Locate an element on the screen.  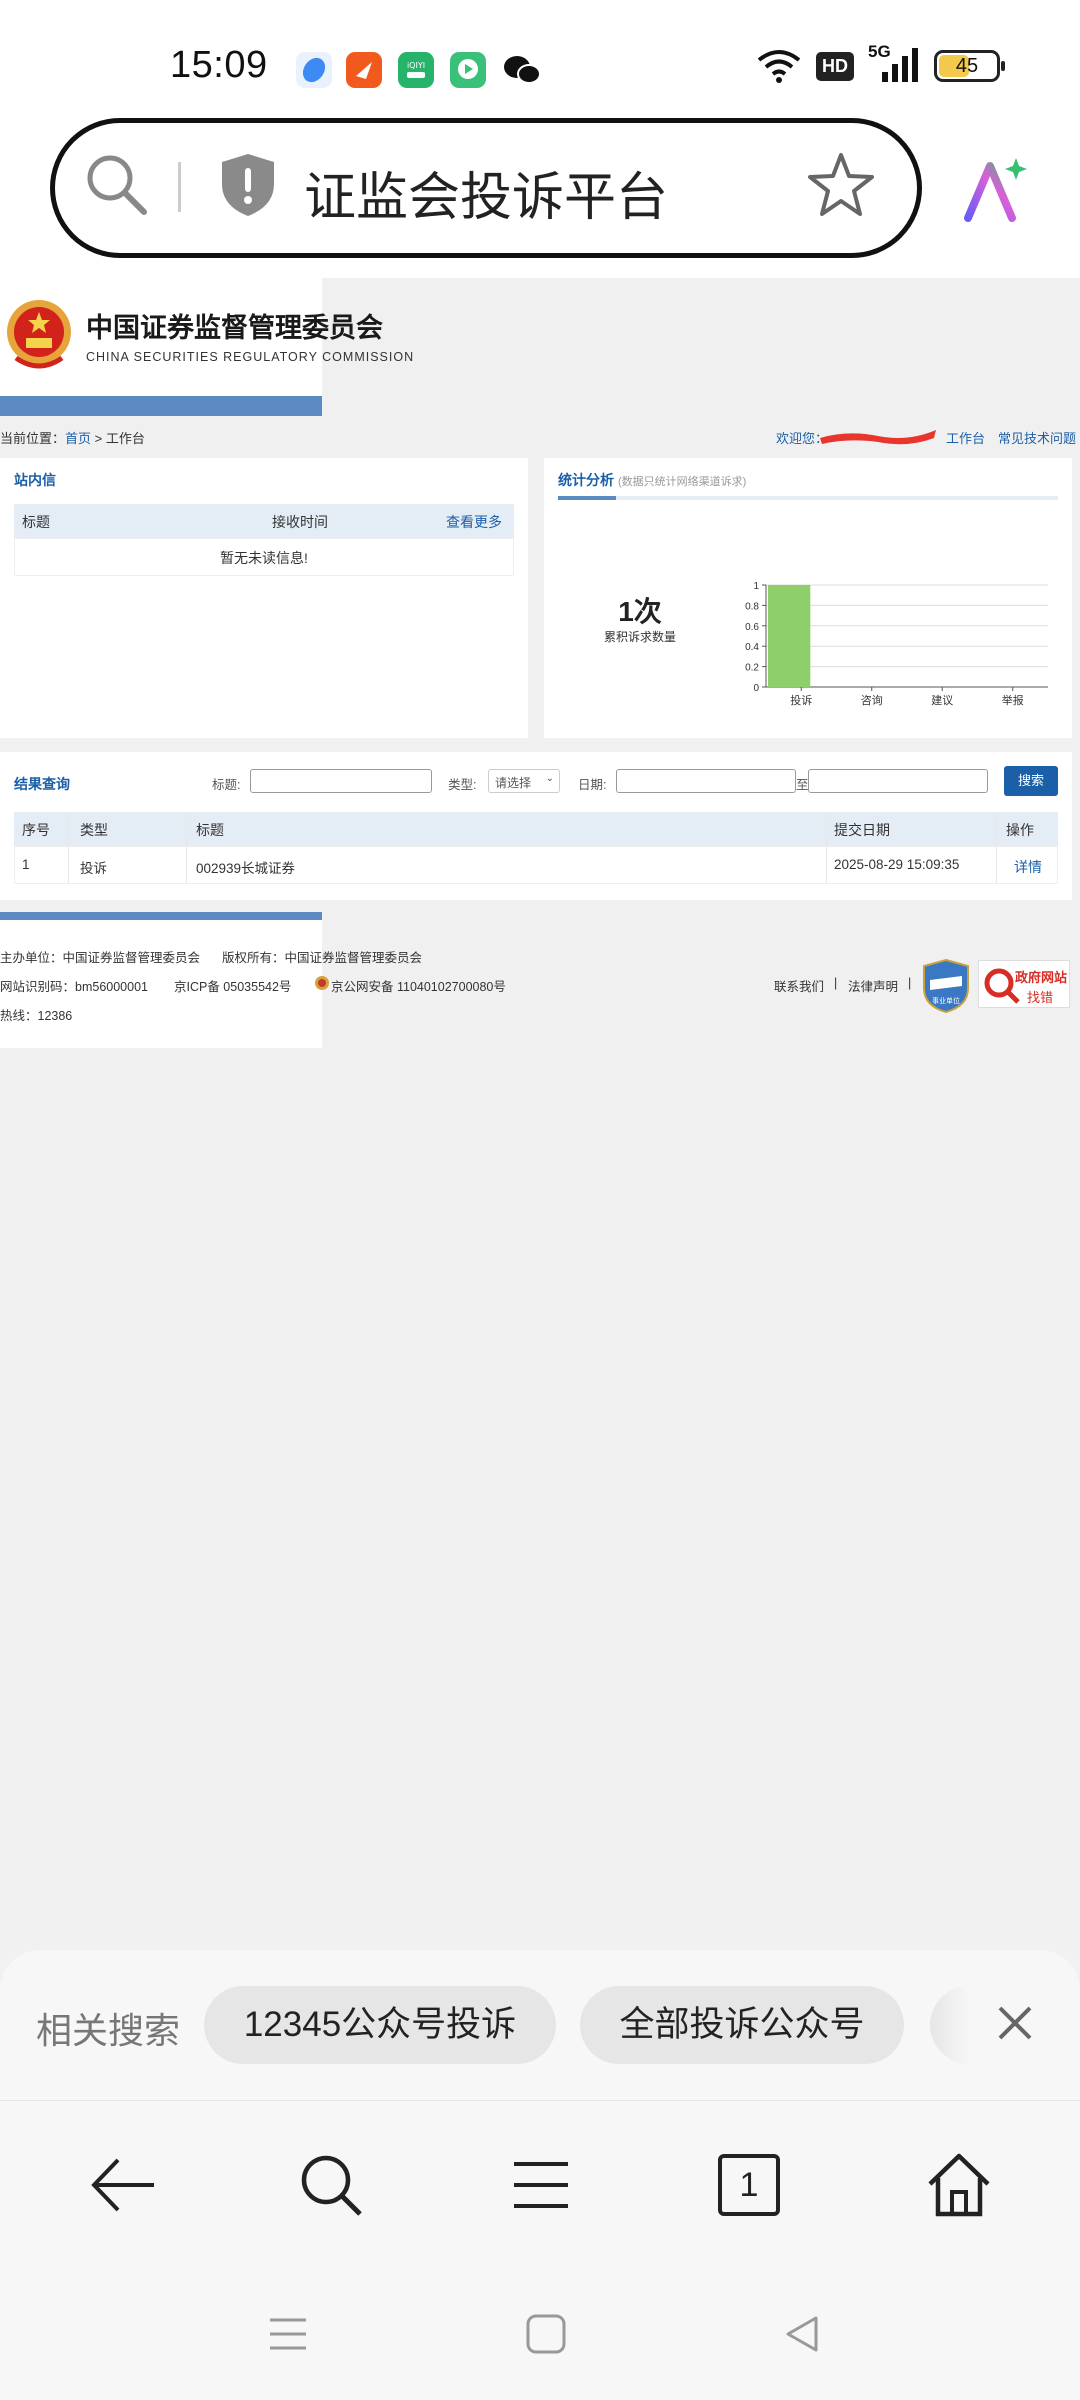
footer-hotline: 热线：12386 is located at coordinates (36, 1016).